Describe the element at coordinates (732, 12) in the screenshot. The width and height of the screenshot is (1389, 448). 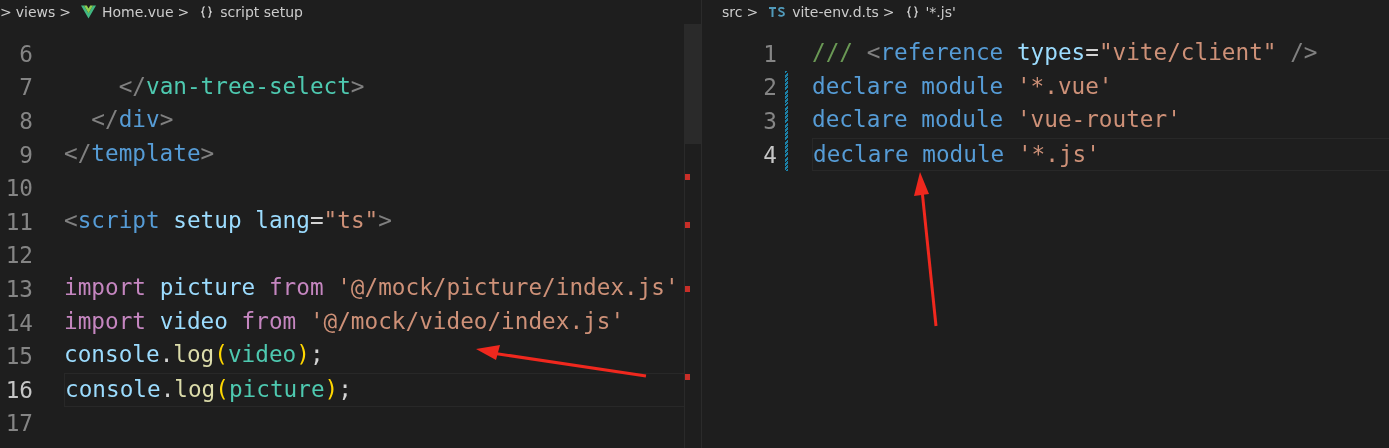
I see `breadcrumb-item: src` at that location.